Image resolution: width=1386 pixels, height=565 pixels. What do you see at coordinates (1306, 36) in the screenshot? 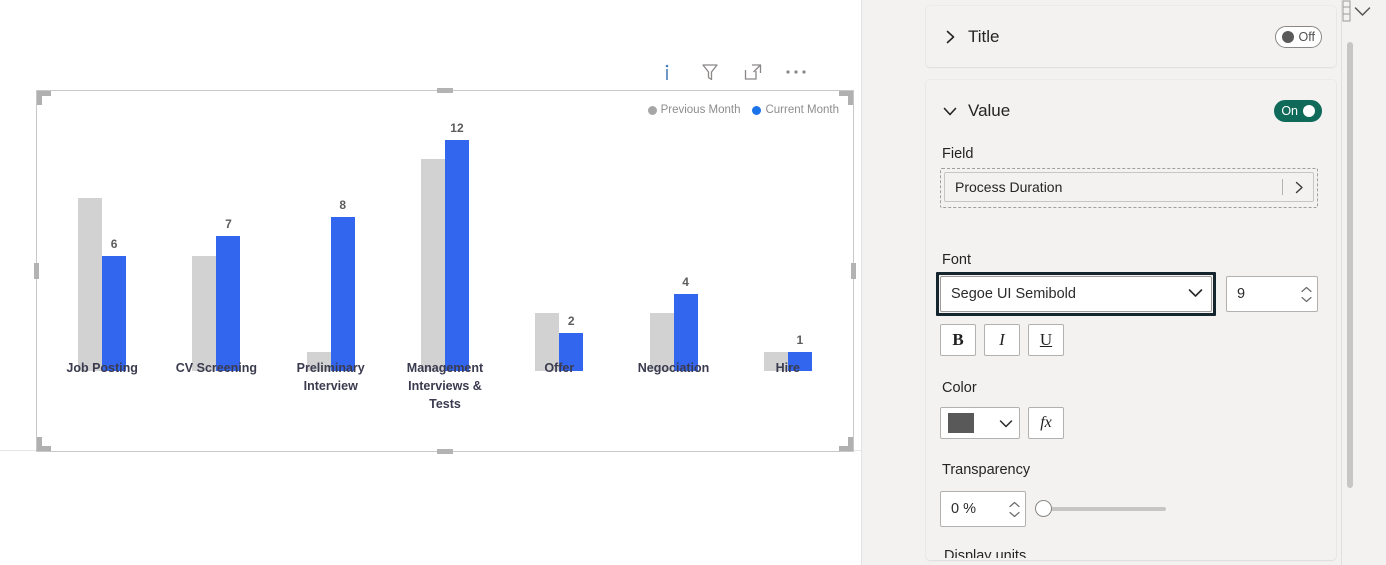
I see `title-toggle-label: Off` at bounding box center [1306, 36].